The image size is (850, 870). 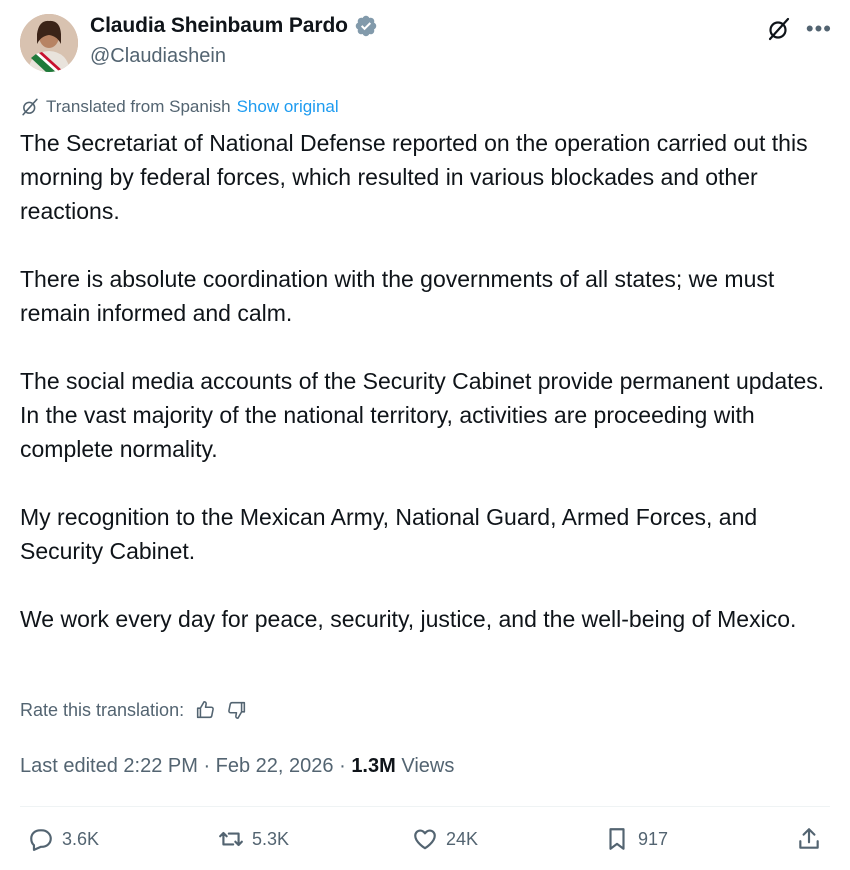 What do you see at coordinates (81, 838) in the screenshot?
I see `reply-count: 3.6K` at bounding box center [81, 838].